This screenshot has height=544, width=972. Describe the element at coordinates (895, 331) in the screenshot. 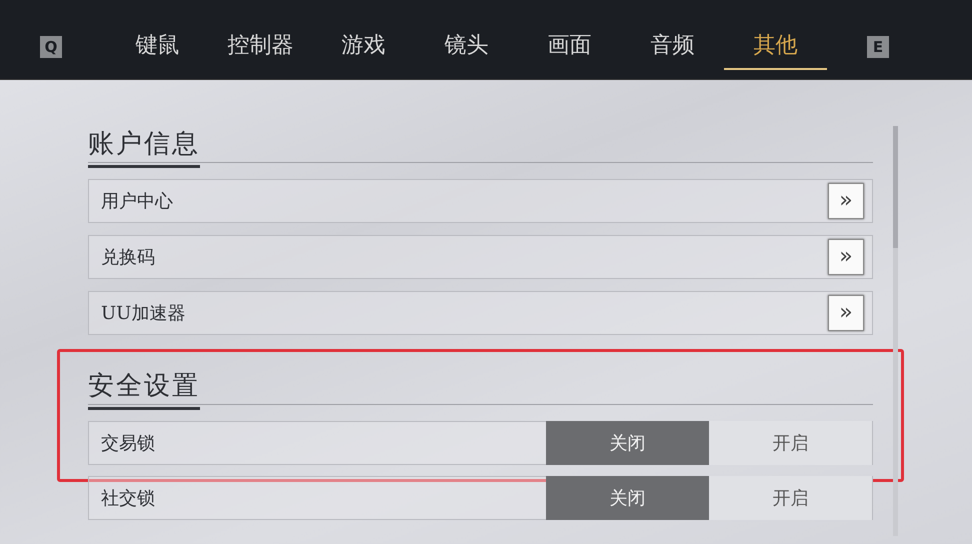

I see `scrollbar` at that location.